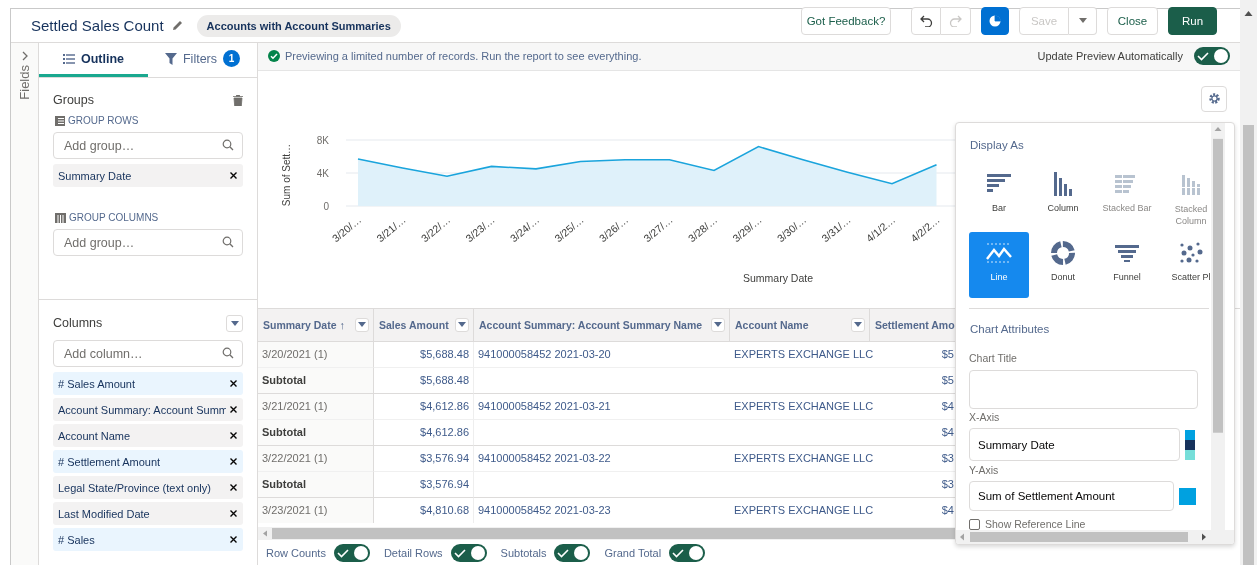  Describe the element at coordinates (316, 458) in the screenshot. I see `table-cell: 3/22/2021 (1)` at that location.